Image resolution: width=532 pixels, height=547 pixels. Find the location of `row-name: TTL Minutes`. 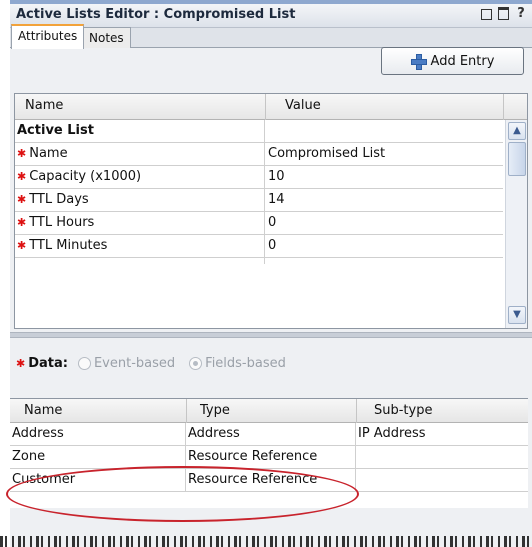

row-name: TTL Minutes is located at coordinates (68, 245).